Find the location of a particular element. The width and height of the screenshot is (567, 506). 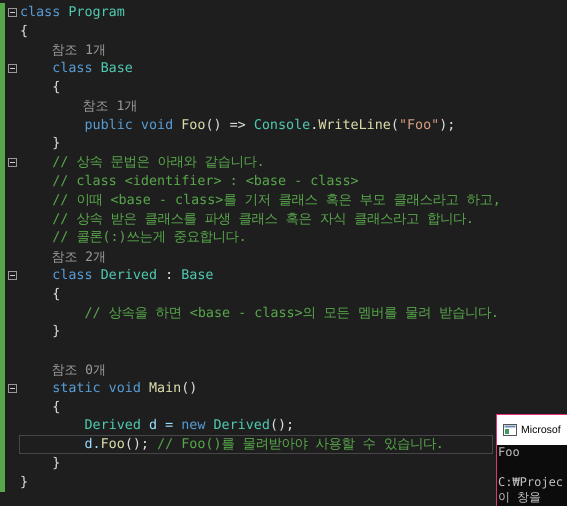

console-title: Microsof is located at coordinates (541, 430).